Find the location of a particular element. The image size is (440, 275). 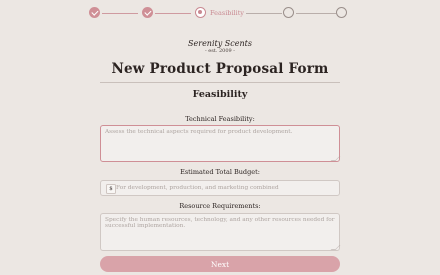

step-4-icon is located at coordinates (288, 12).